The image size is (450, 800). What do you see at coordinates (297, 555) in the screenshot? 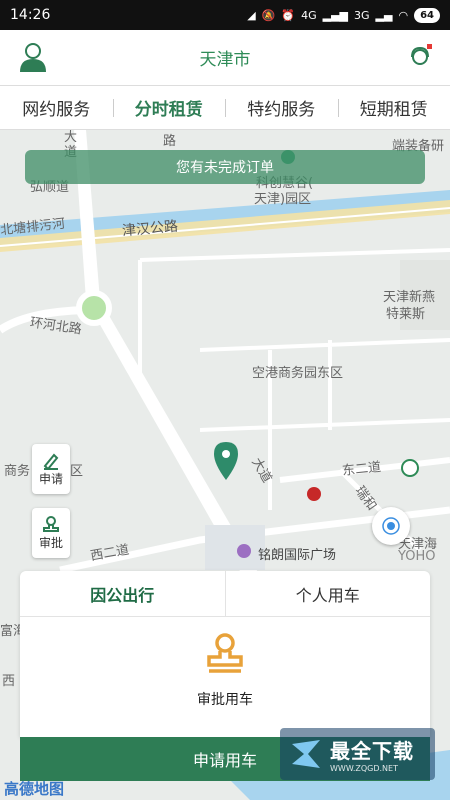
I see `map-label-minglang: 铭朗国际广场` at bounding box center [297, 555].